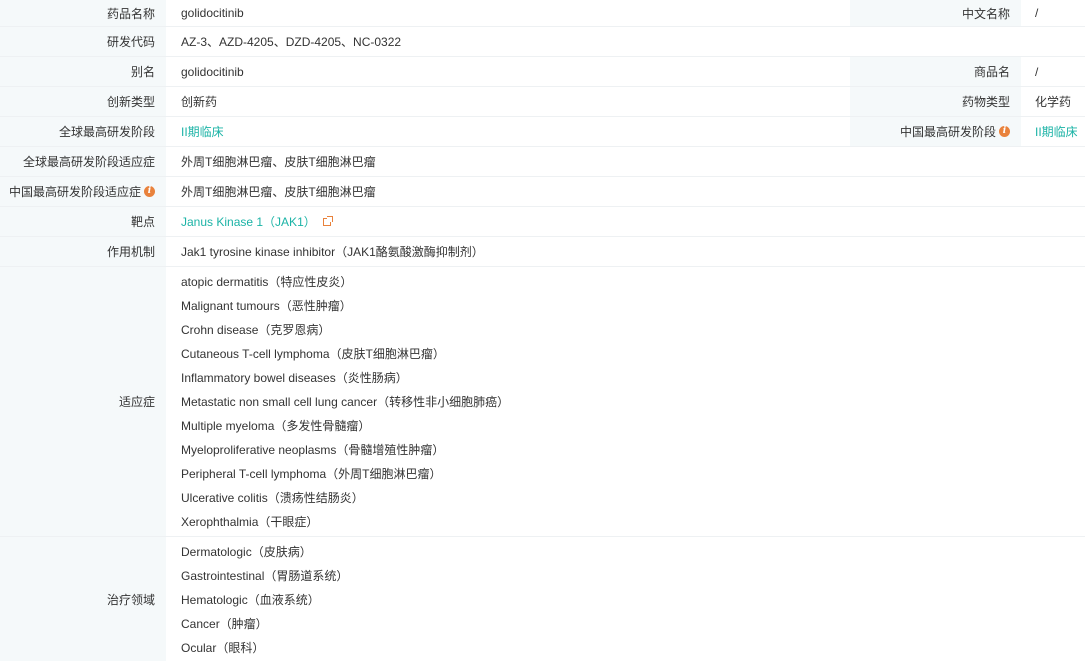  What do you see at coordinates (83, 131) in the screenshot?
I see `label-global-phase: 全球最高研发阶段` at bounding box center [83, 131].